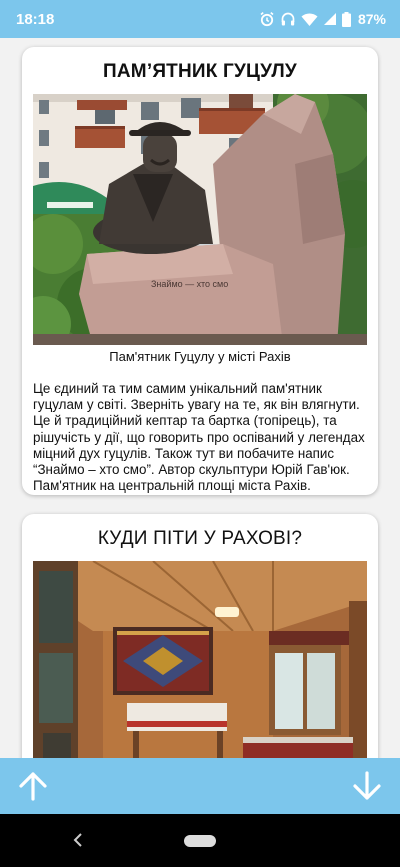  Describe the element at coordinates (200, 71) in the screenshot. I see `card-title: ПАМ’ЯТНИК ГУЦУЛУ` at that location.